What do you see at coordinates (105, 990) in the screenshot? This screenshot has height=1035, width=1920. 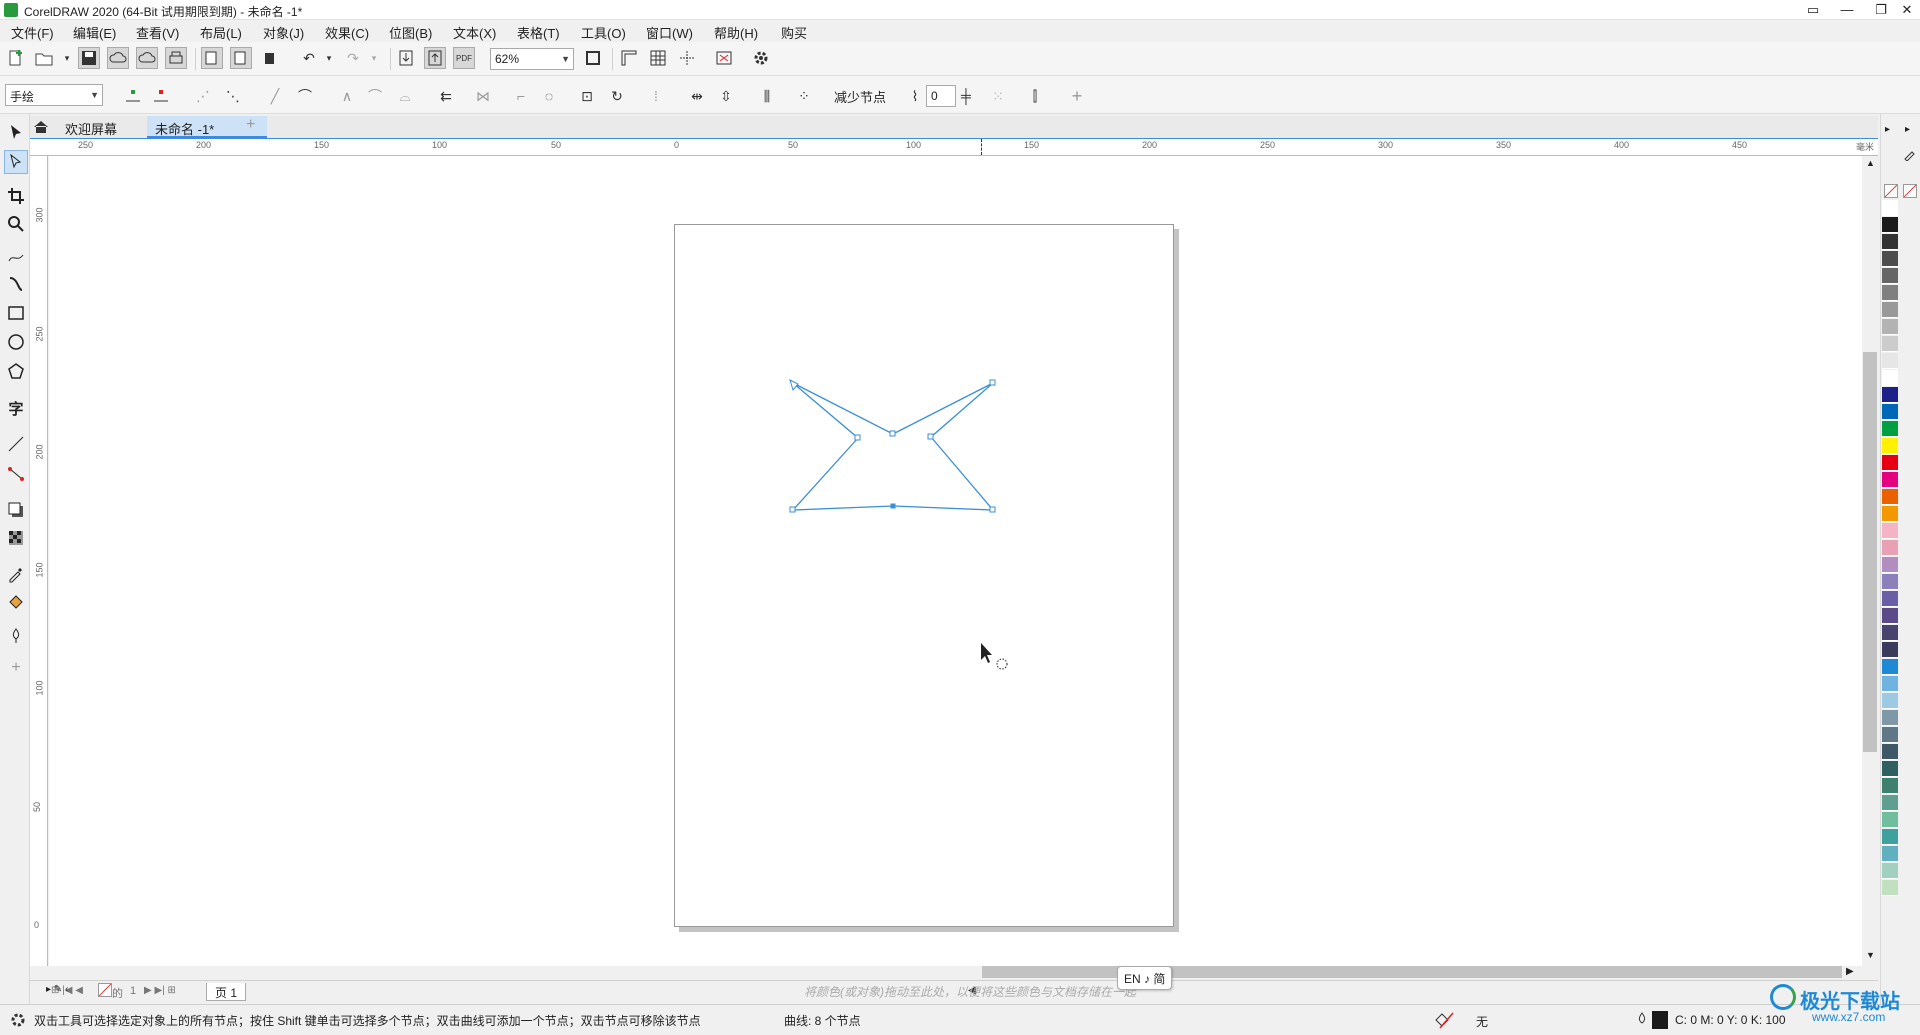 I see `document-palette-no-color-swatch` at bounding box center [105, 990].